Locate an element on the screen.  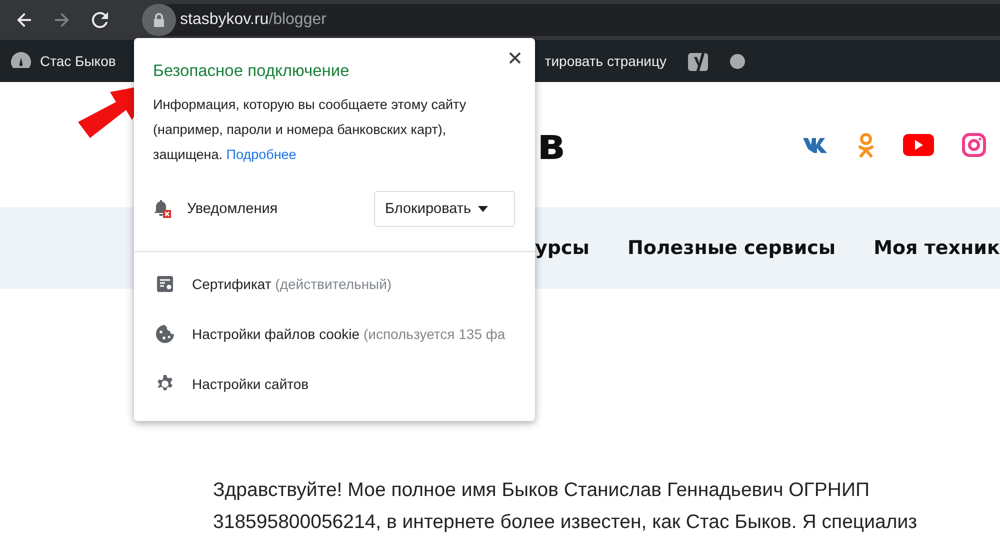
certificate-menu-item: Сертификат (действительный) is located at coordinates (334, 284).